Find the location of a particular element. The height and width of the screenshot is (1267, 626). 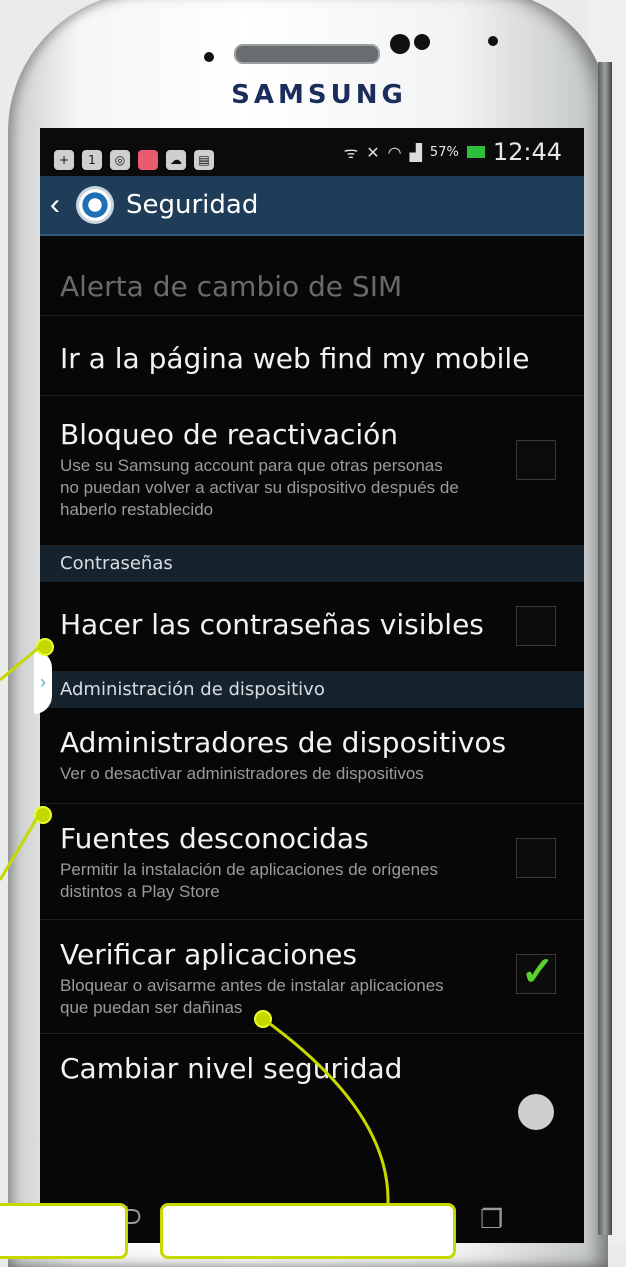

callout-line-admin is located at coordinates (21, 846).